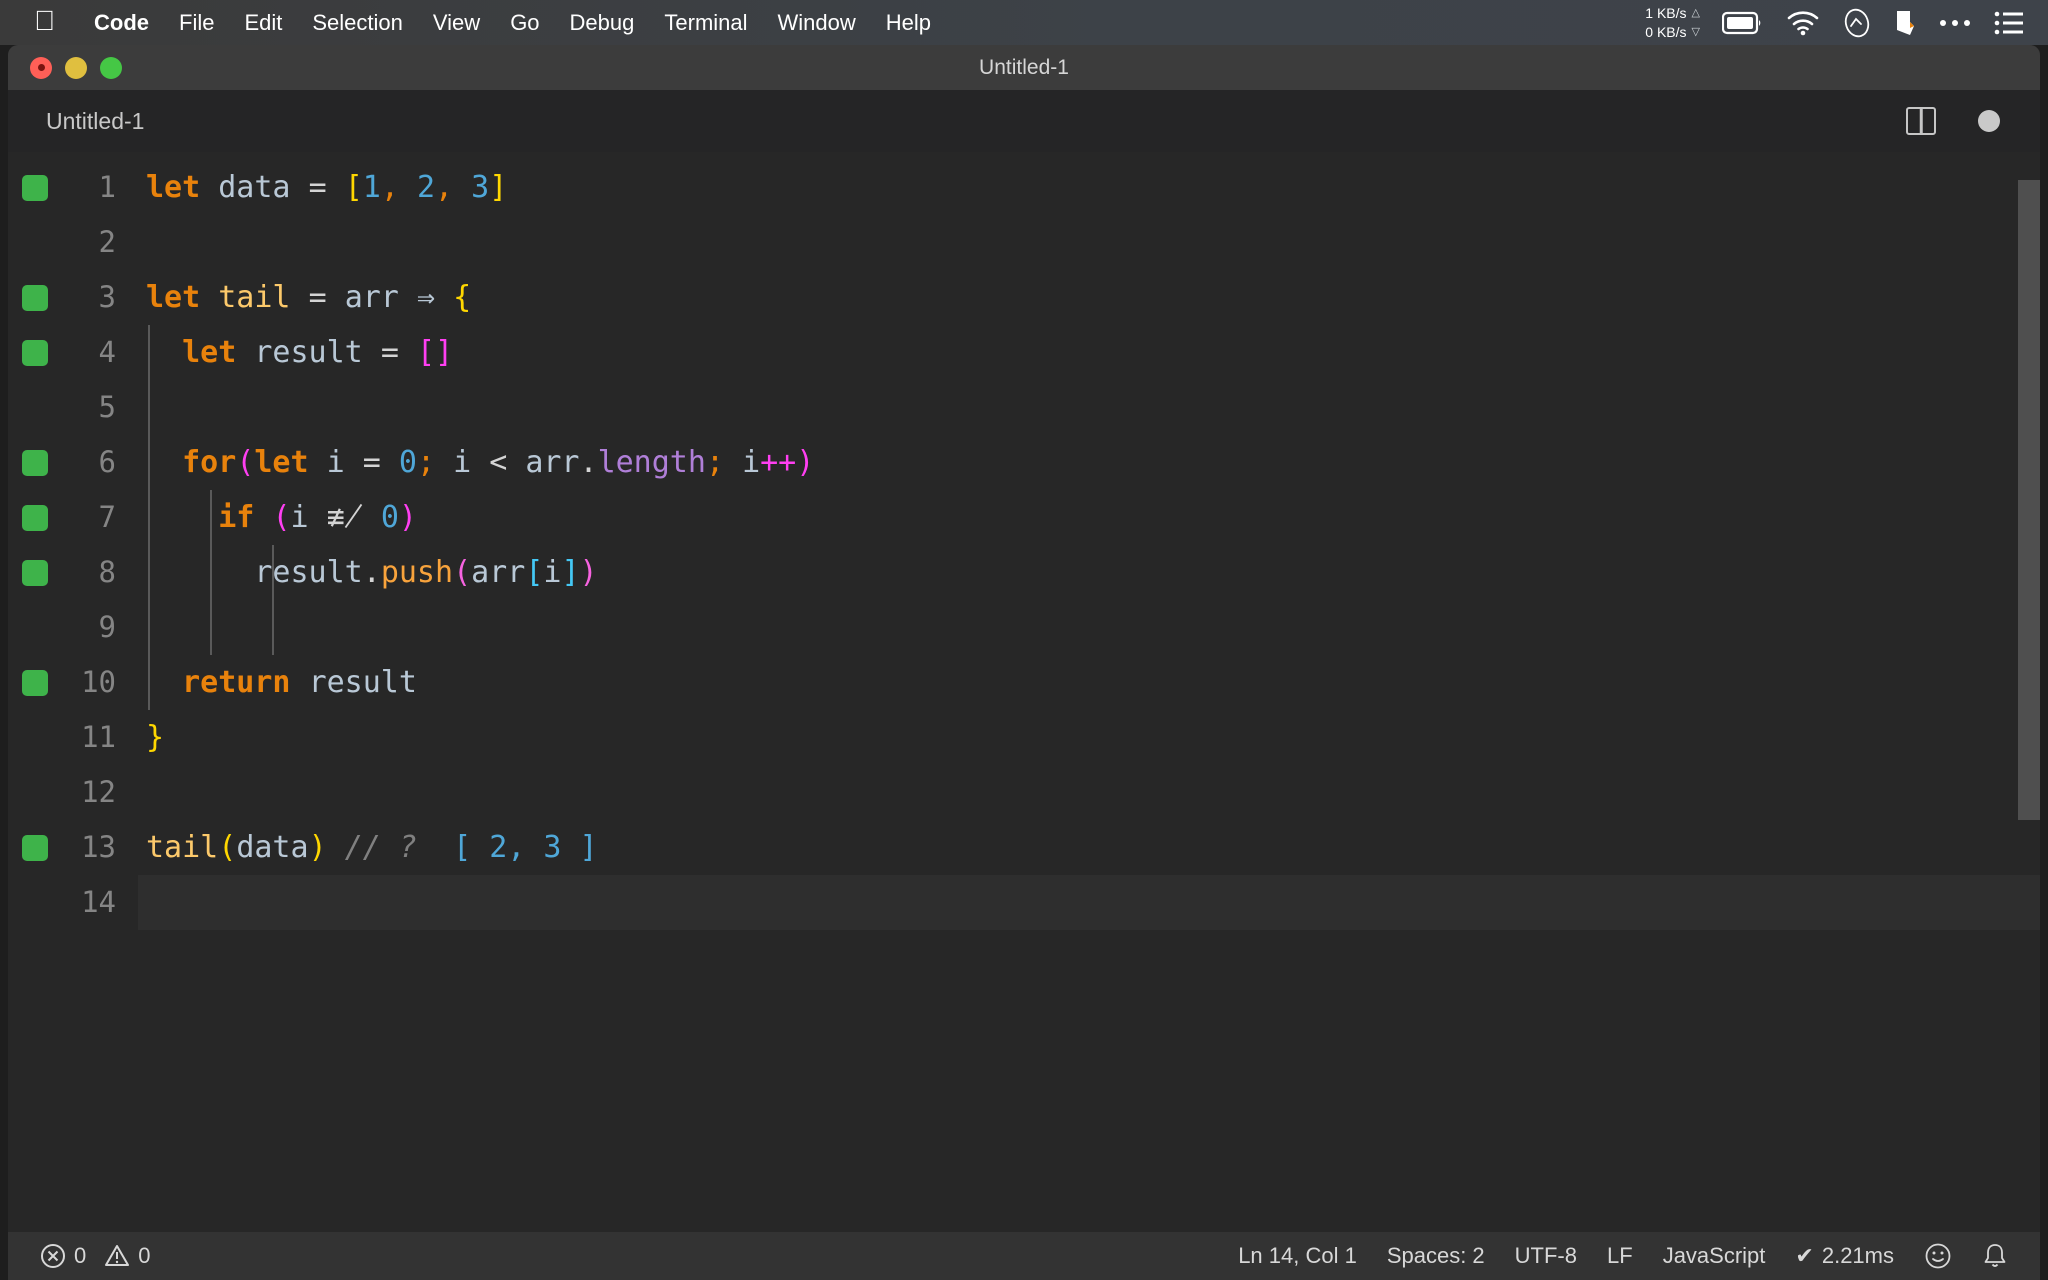 The width and height of the screenshot is (2048, 1280). I want to click on code-line: 3 let tail = arr ⇒ {, so click(1024, 297).